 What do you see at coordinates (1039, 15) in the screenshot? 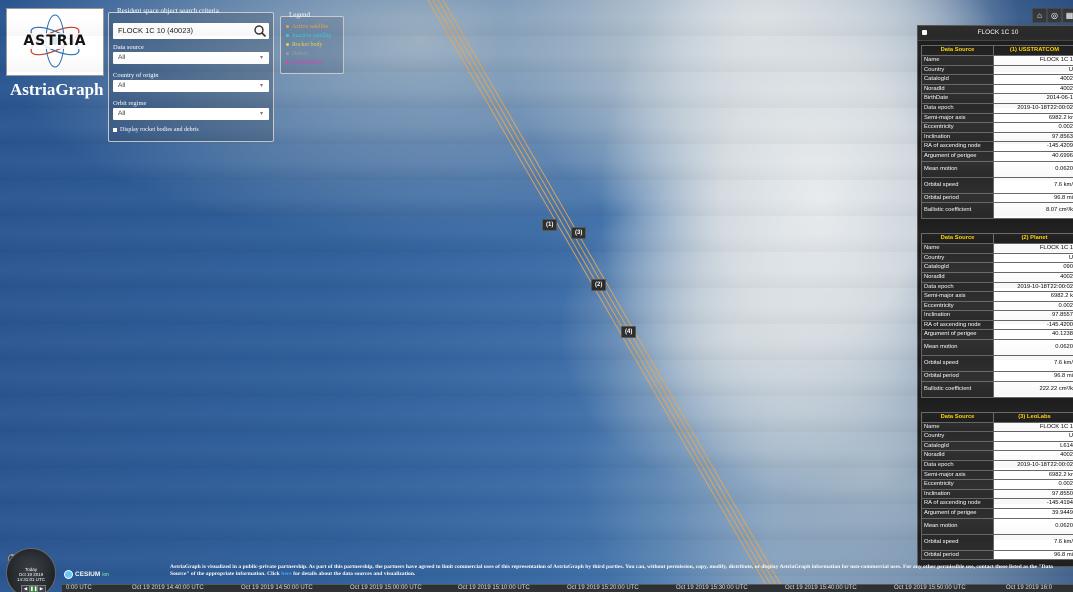
I see `home-button: ⌂` at bounding box center [1039, 15].